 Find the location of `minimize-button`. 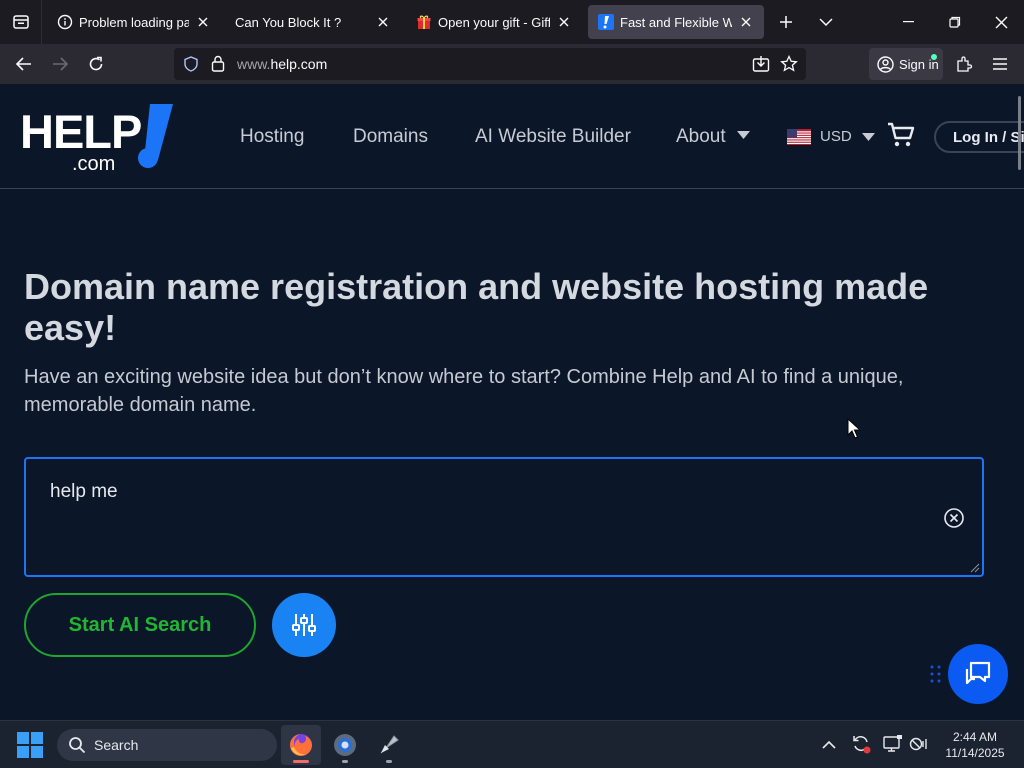

minimize-button is located at coordinates (909, 22).